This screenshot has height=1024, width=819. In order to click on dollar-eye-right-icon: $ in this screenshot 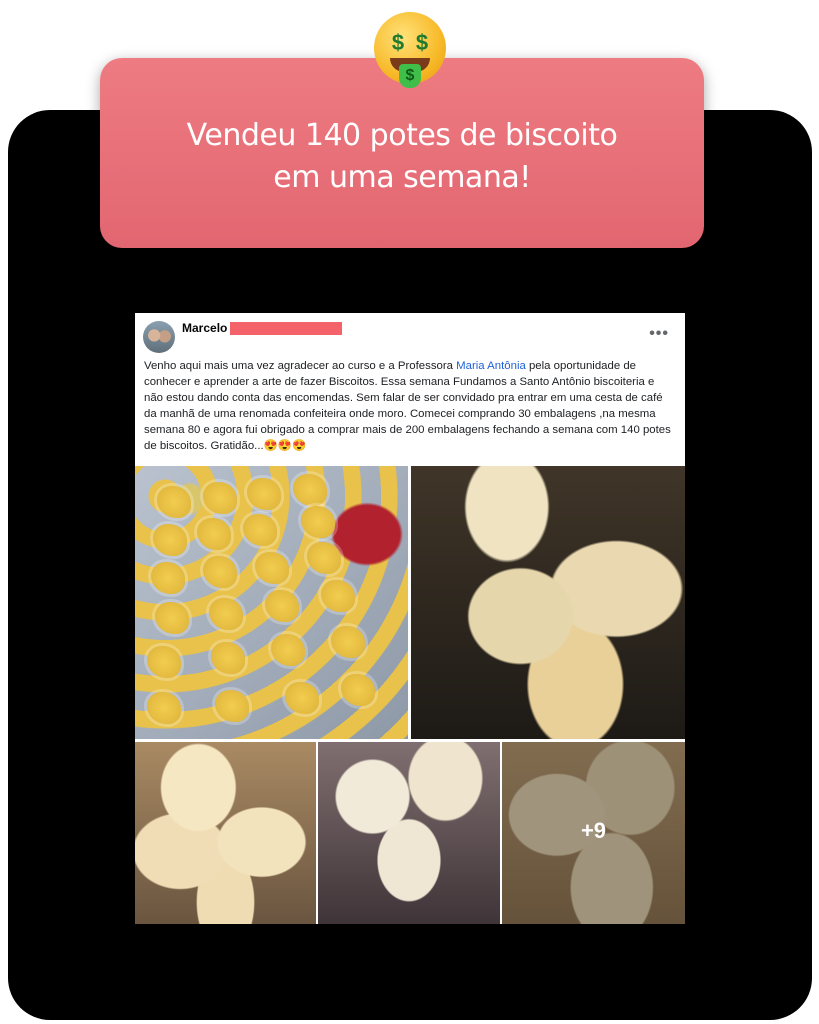, I will do `click(422, 42)`.